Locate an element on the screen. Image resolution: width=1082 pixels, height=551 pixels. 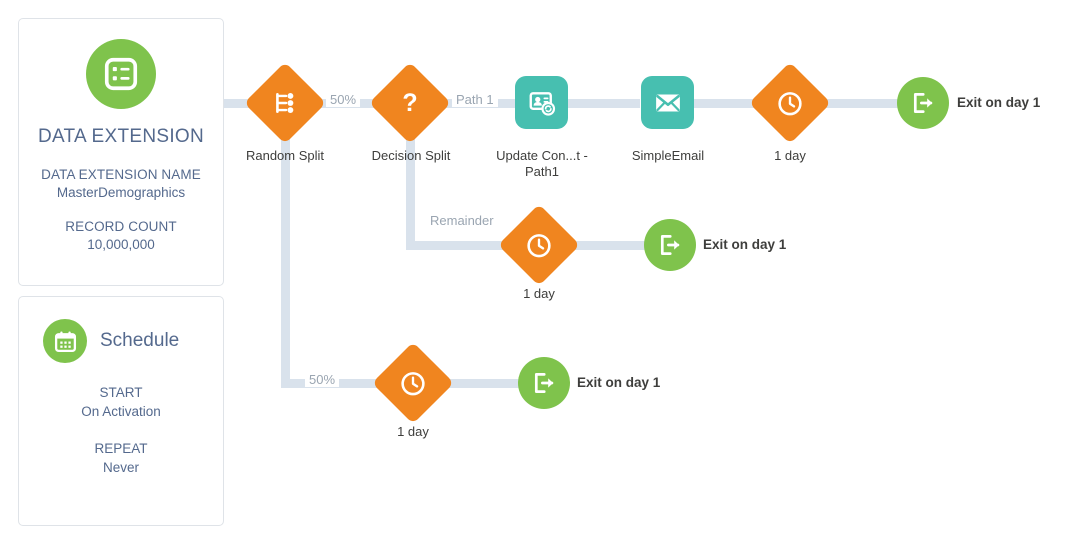
node-label-simple-email: SimpleEmail is located at coordinates (668, 155).